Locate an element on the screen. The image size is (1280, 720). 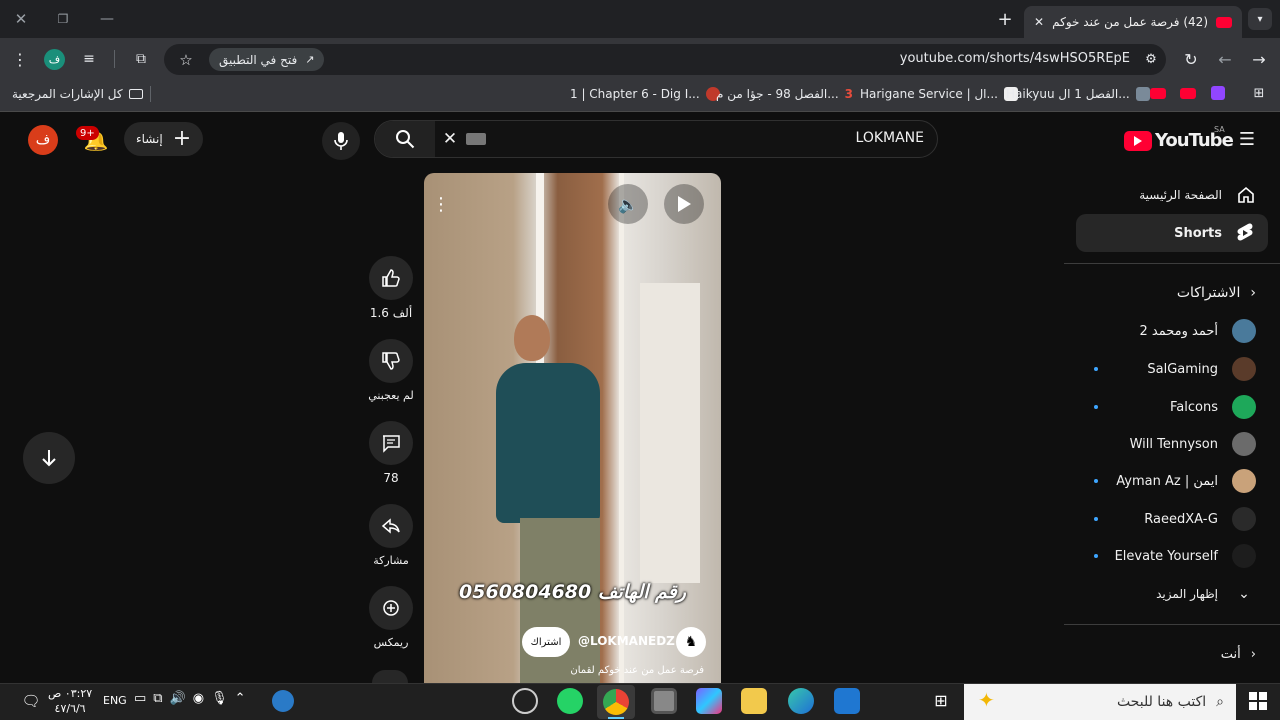
browser-menu-icon: ⋮ is located at coordinates (20, 59).